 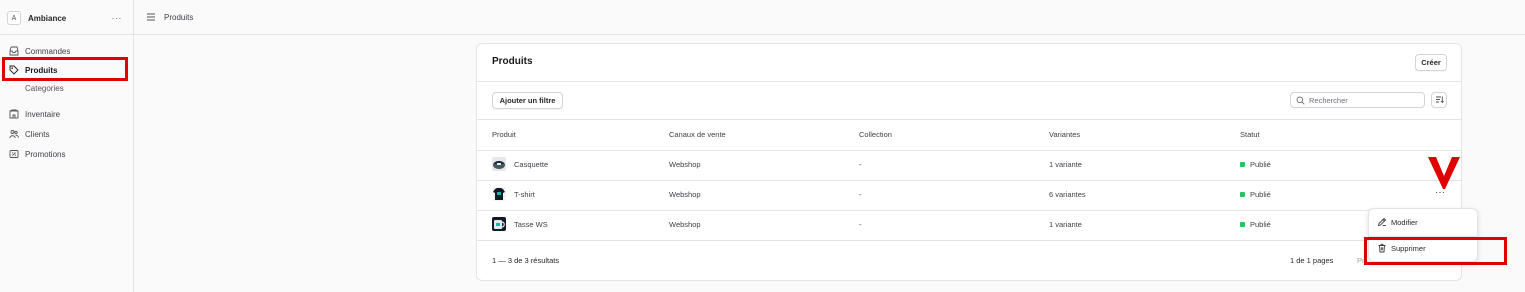 I want to click on sidebar-item-commandes: Commandes, so click(x=39, y=51).